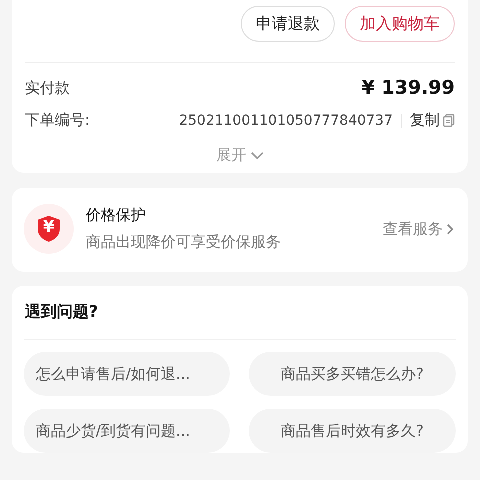 This screenshot has width=480, height=480. I want to click on chevron-right-icon, so click(450, 229).